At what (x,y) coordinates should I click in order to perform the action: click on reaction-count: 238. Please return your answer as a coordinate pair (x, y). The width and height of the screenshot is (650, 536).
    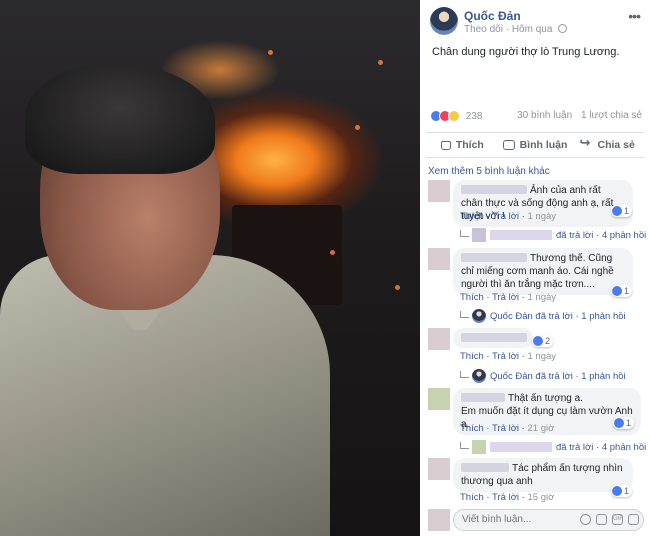
    Looking at the image, I should click on (474, 116).